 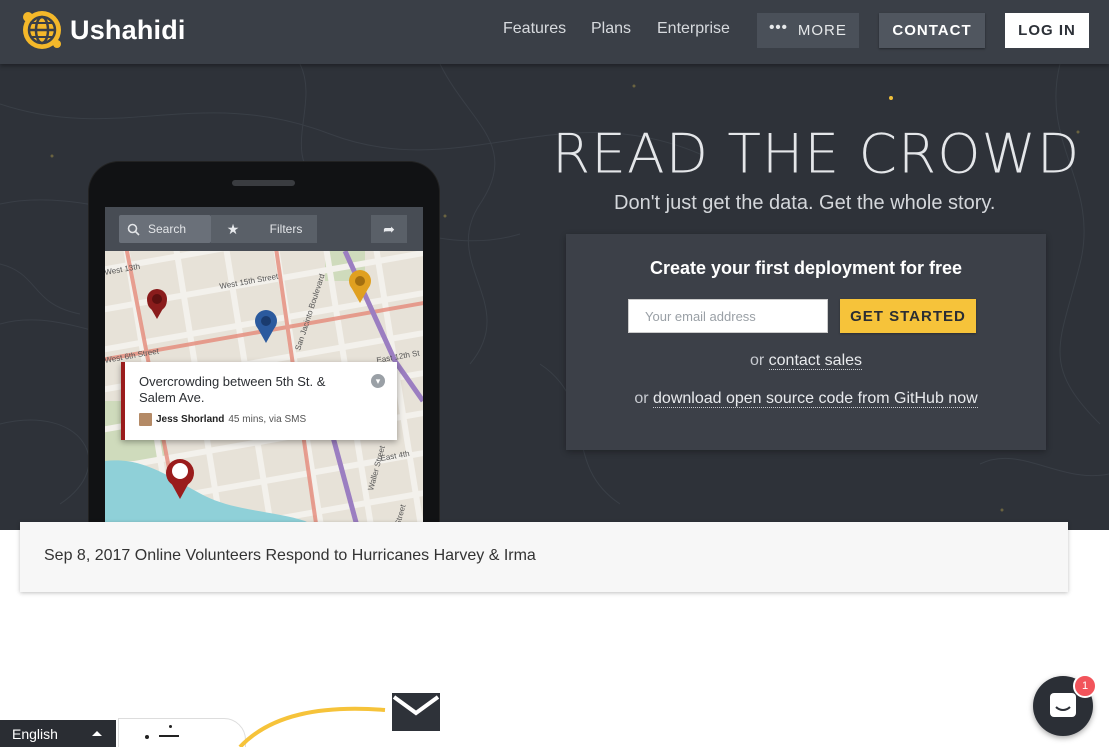 What do you see at coordinates (416, 712) in the screenshot?
I see `envelope-icon` at bounding box center [416, 712].